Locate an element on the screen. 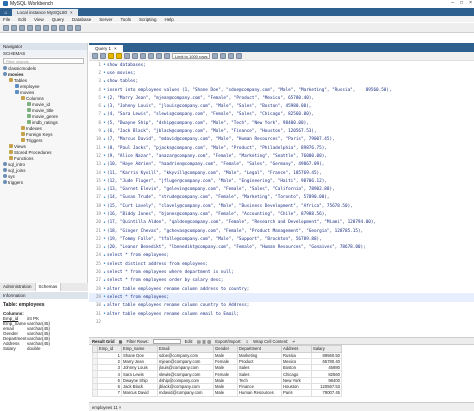 This screenshot has width=474, height=411. editor-line: 24 • select * from employees; is located at coordinates (281, 256).